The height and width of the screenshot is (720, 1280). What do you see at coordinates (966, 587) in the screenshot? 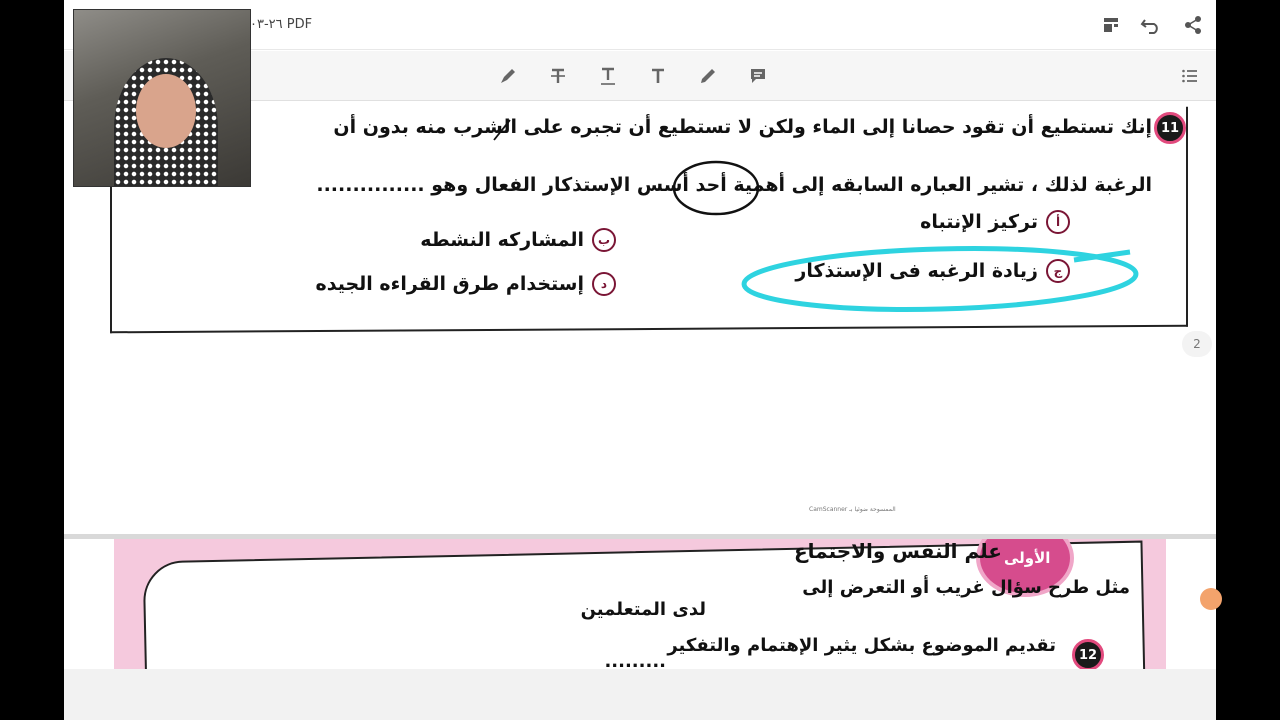
I see `question-12-line1: مثل طرح سؤال غريب أو التعرض إلى` at bounding box center [966, 587].